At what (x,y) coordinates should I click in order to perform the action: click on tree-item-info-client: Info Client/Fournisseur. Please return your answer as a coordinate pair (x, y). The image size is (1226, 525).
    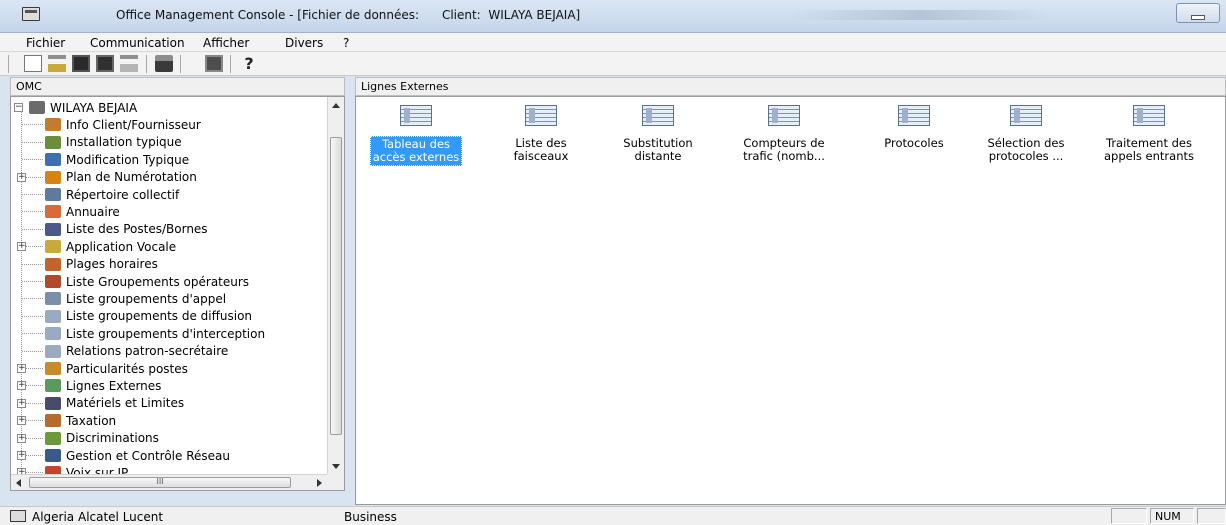
    Looking at the image, I should click on (123, 124).